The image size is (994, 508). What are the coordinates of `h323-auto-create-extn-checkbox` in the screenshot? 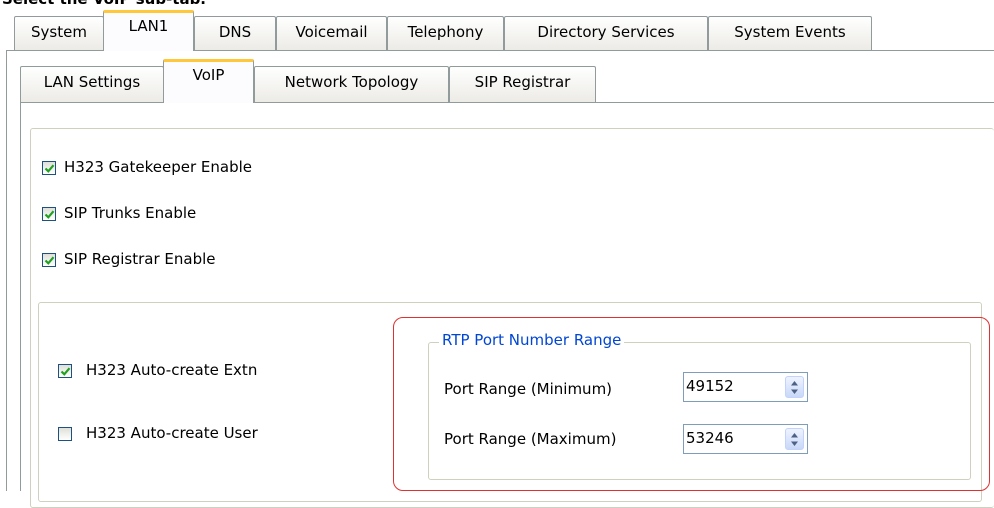 It's located at (65, 371).